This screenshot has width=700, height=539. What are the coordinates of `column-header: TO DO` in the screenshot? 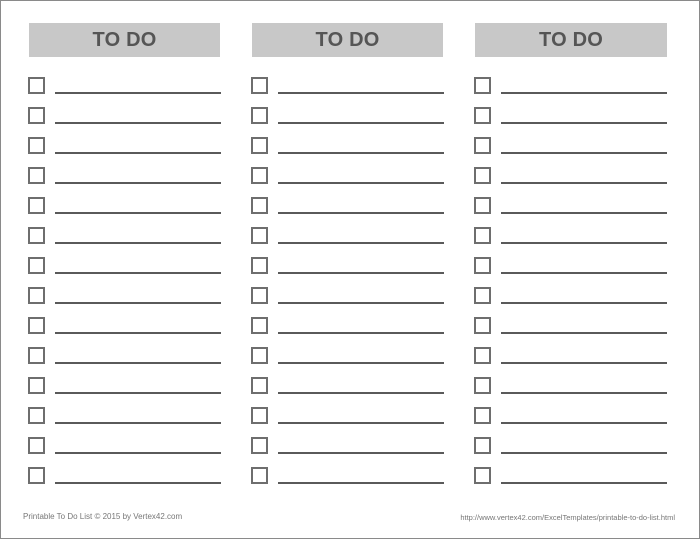 It's located at (571, 40).